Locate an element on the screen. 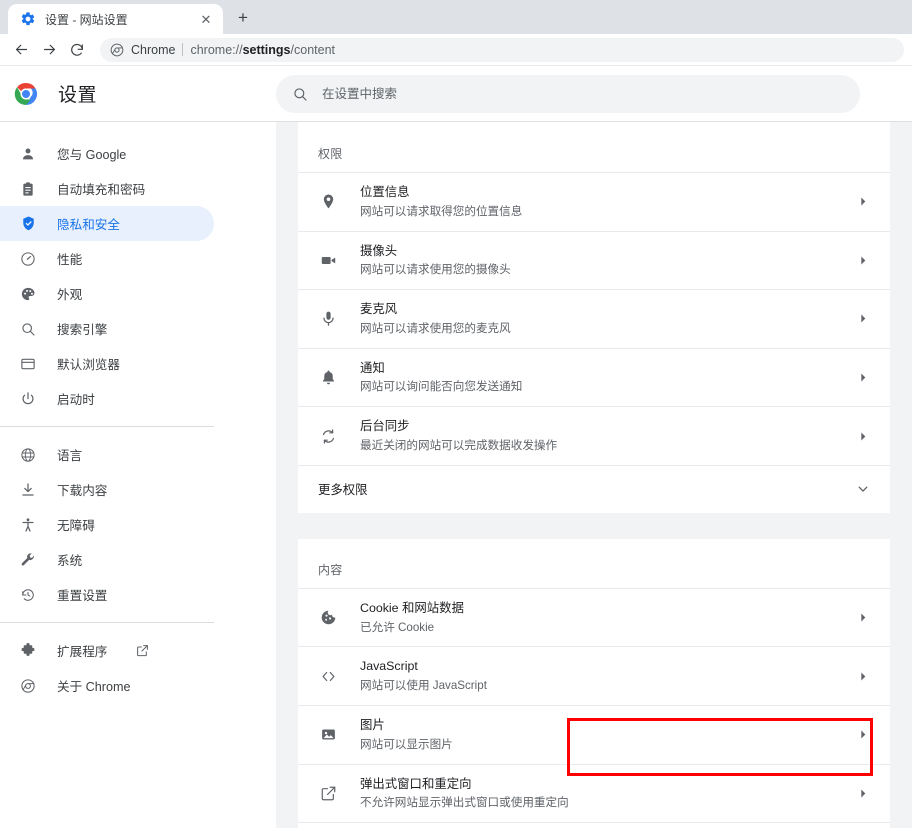 This screenshot has width=912, height=831. sidebar-divider is located at coordinates (107, 426).